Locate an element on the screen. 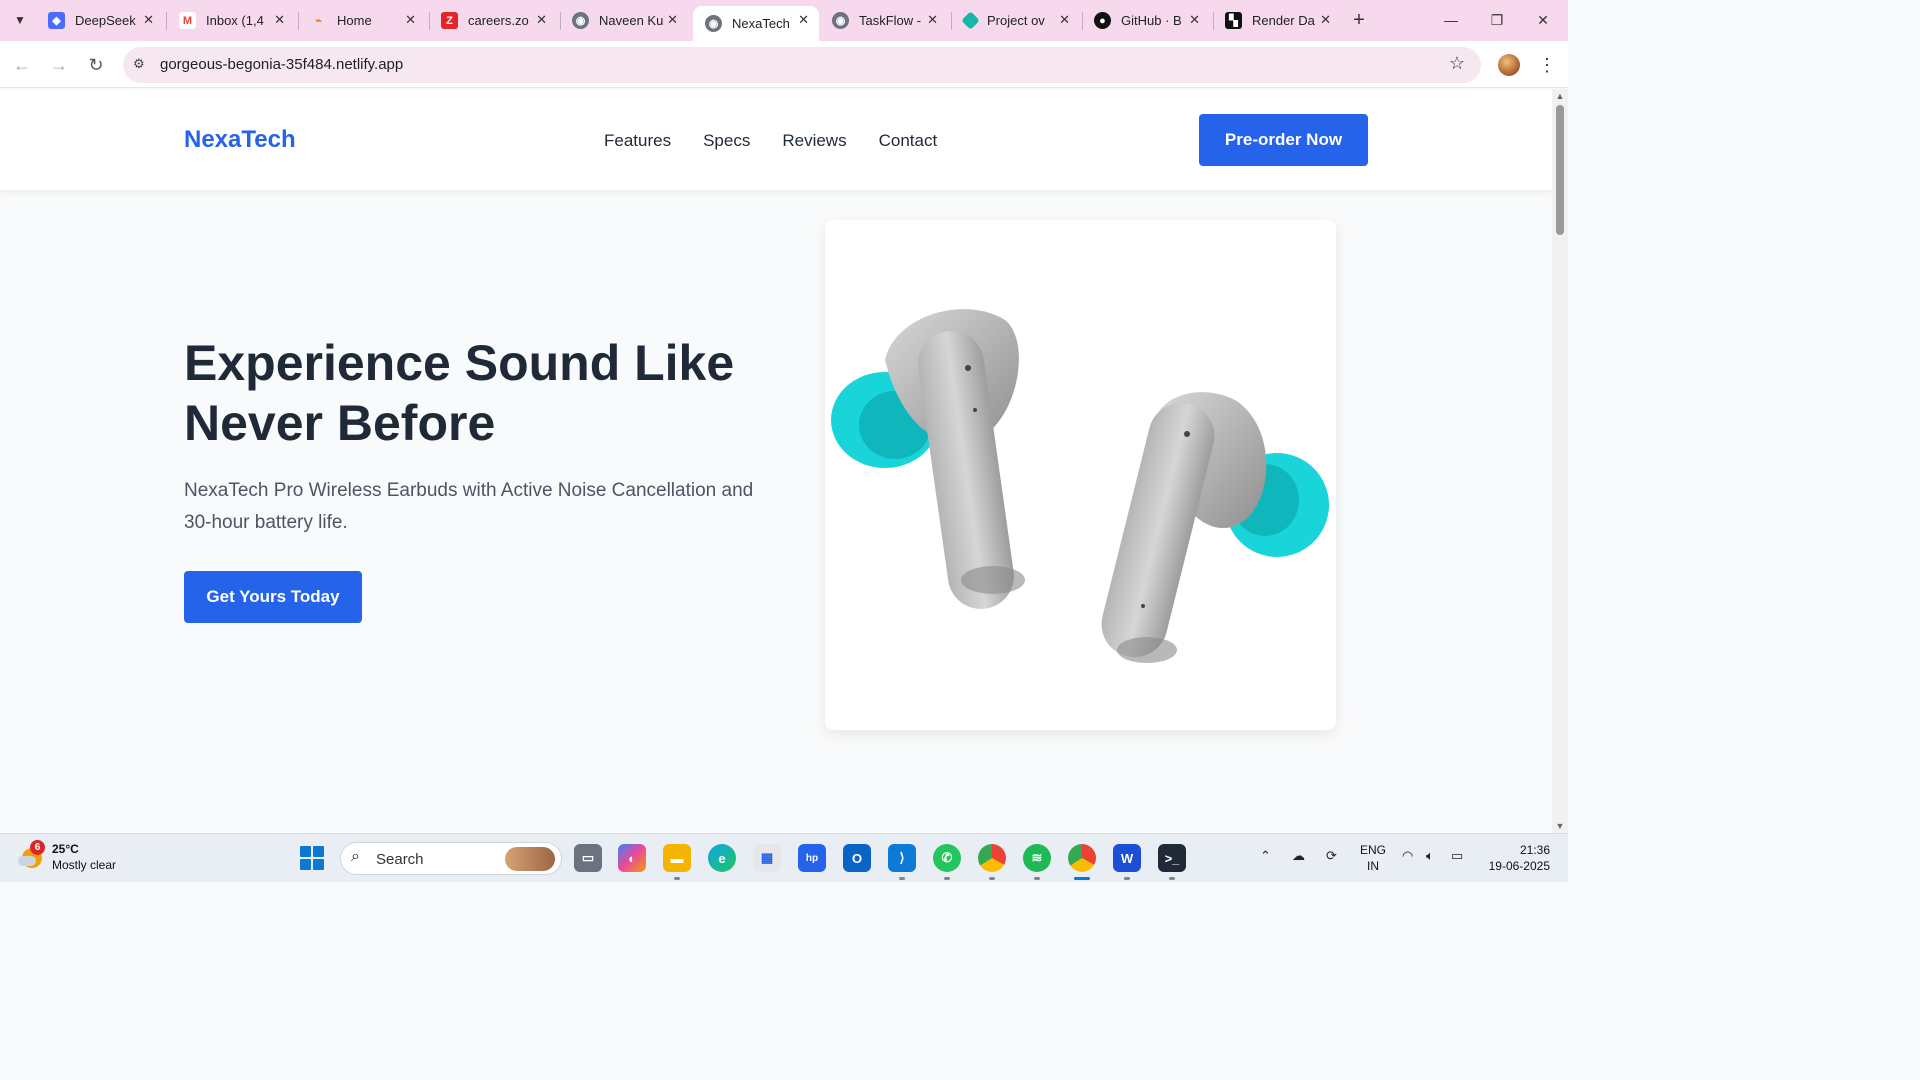 The width and height of the screenshot is (1920, 1080). scrollbar-thumb is located at coordinates (1560, 170).